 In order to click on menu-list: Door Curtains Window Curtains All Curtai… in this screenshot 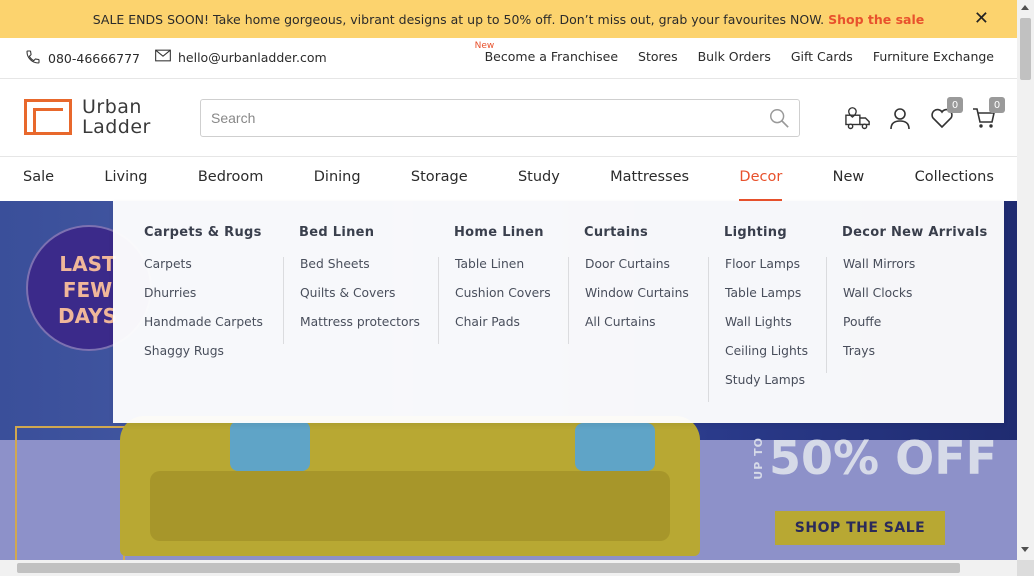, I will do `click(628, 300)`.